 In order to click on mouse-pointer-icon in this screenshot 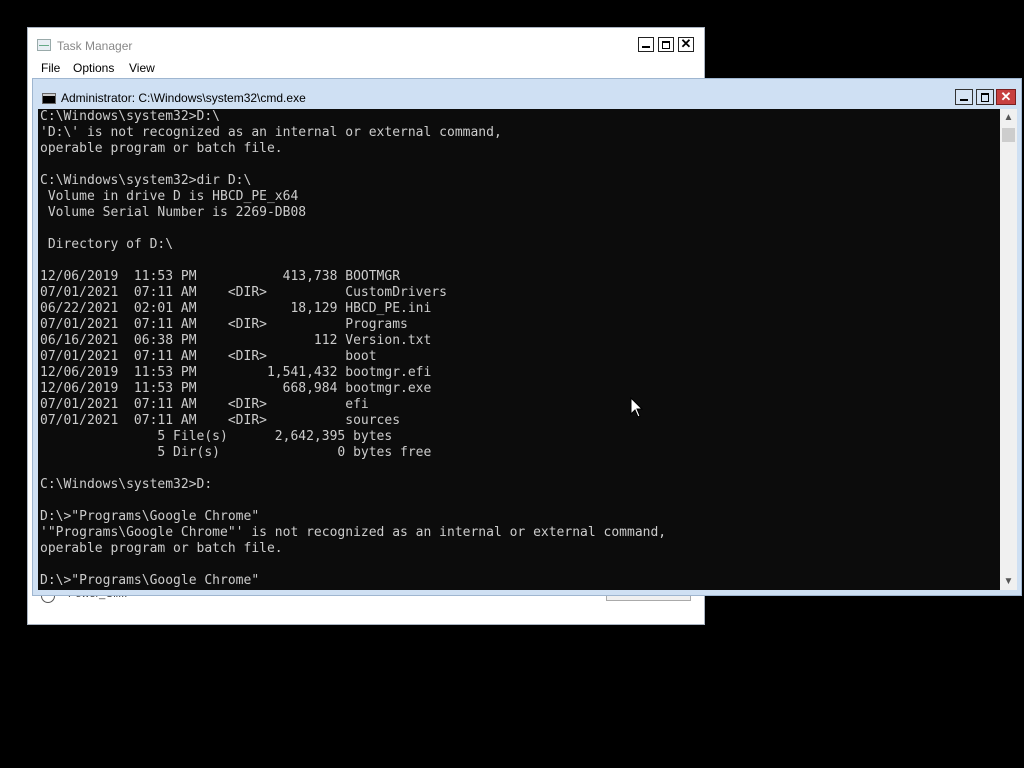, I will do `click(636, 407)`.